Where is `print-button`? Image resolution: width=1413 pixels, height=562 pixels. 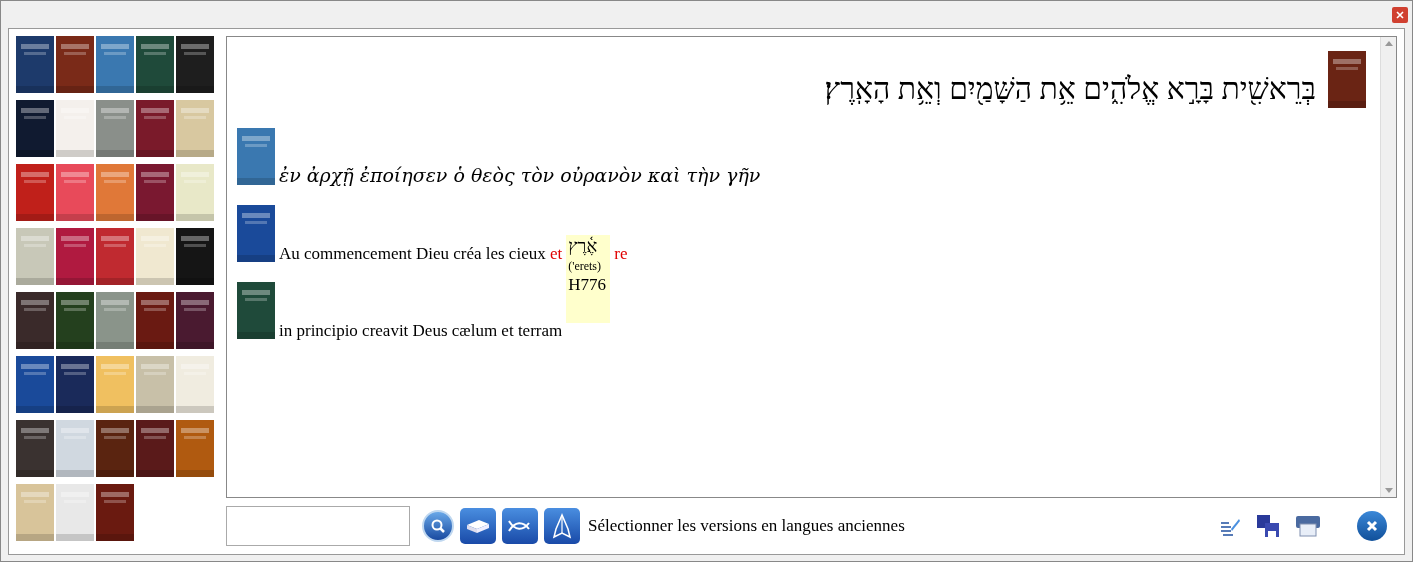 print-button is located at coordinates (1308, 526).